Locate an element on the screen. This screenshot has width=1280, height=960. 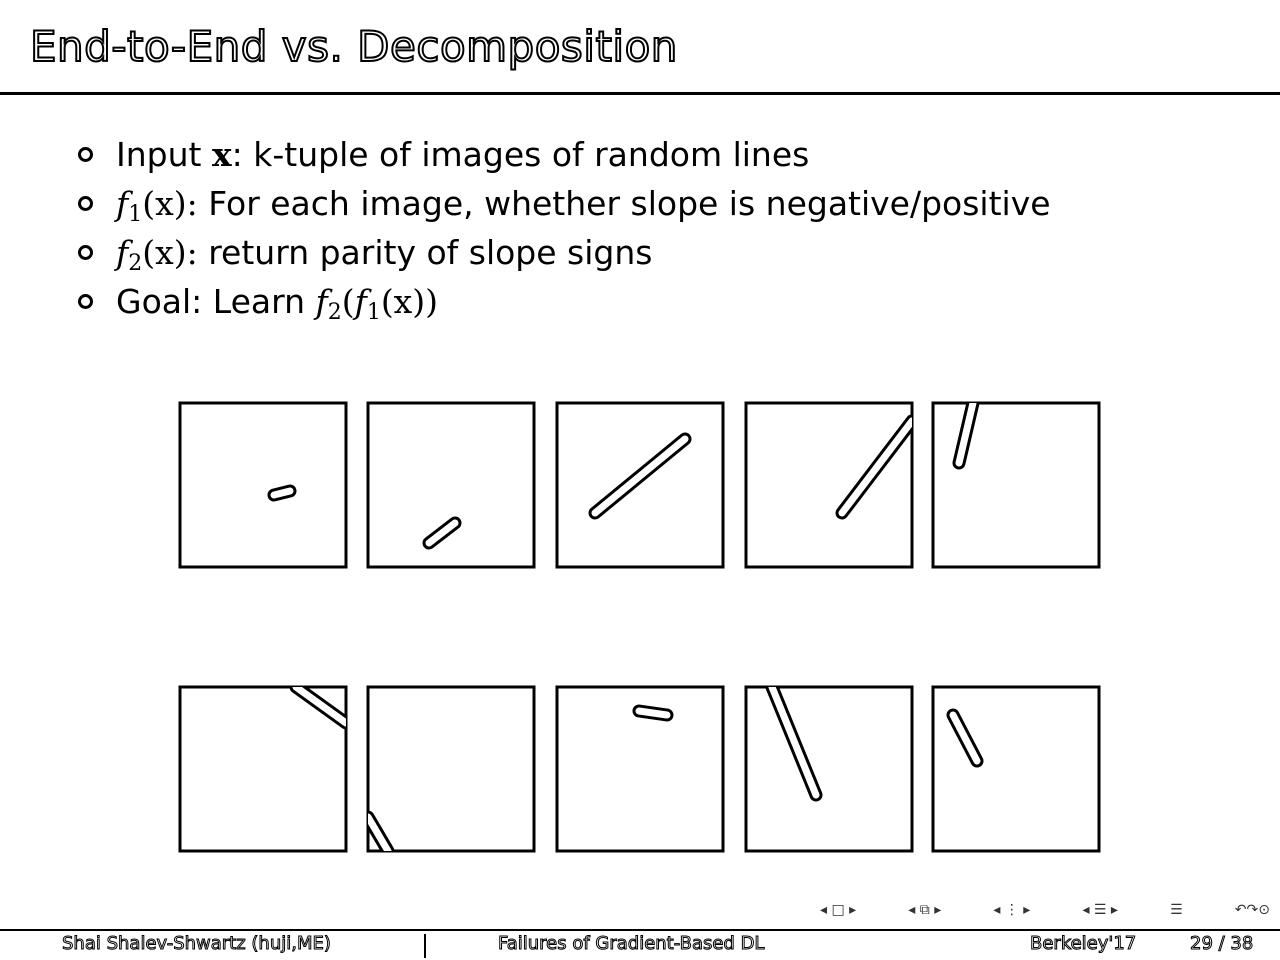
f2-fn: f is located at coordinates (122, 252).